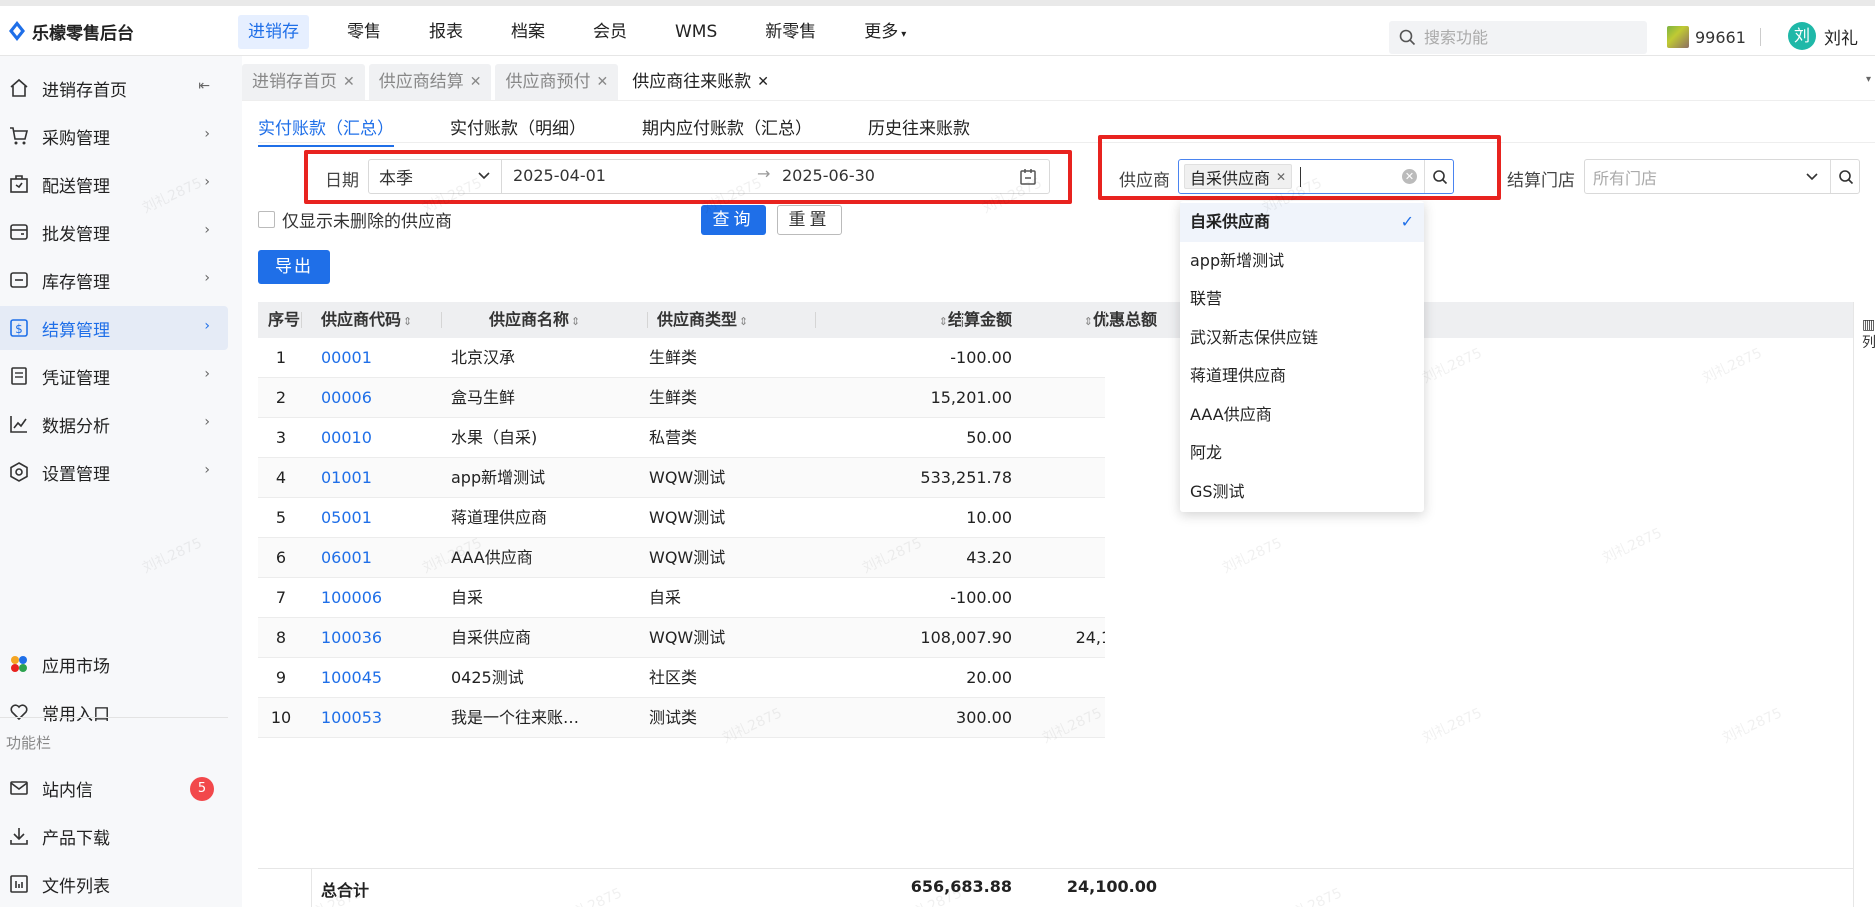  I want to click on dropdown-option: 武汉新志保供应链, so click(1302, 338).